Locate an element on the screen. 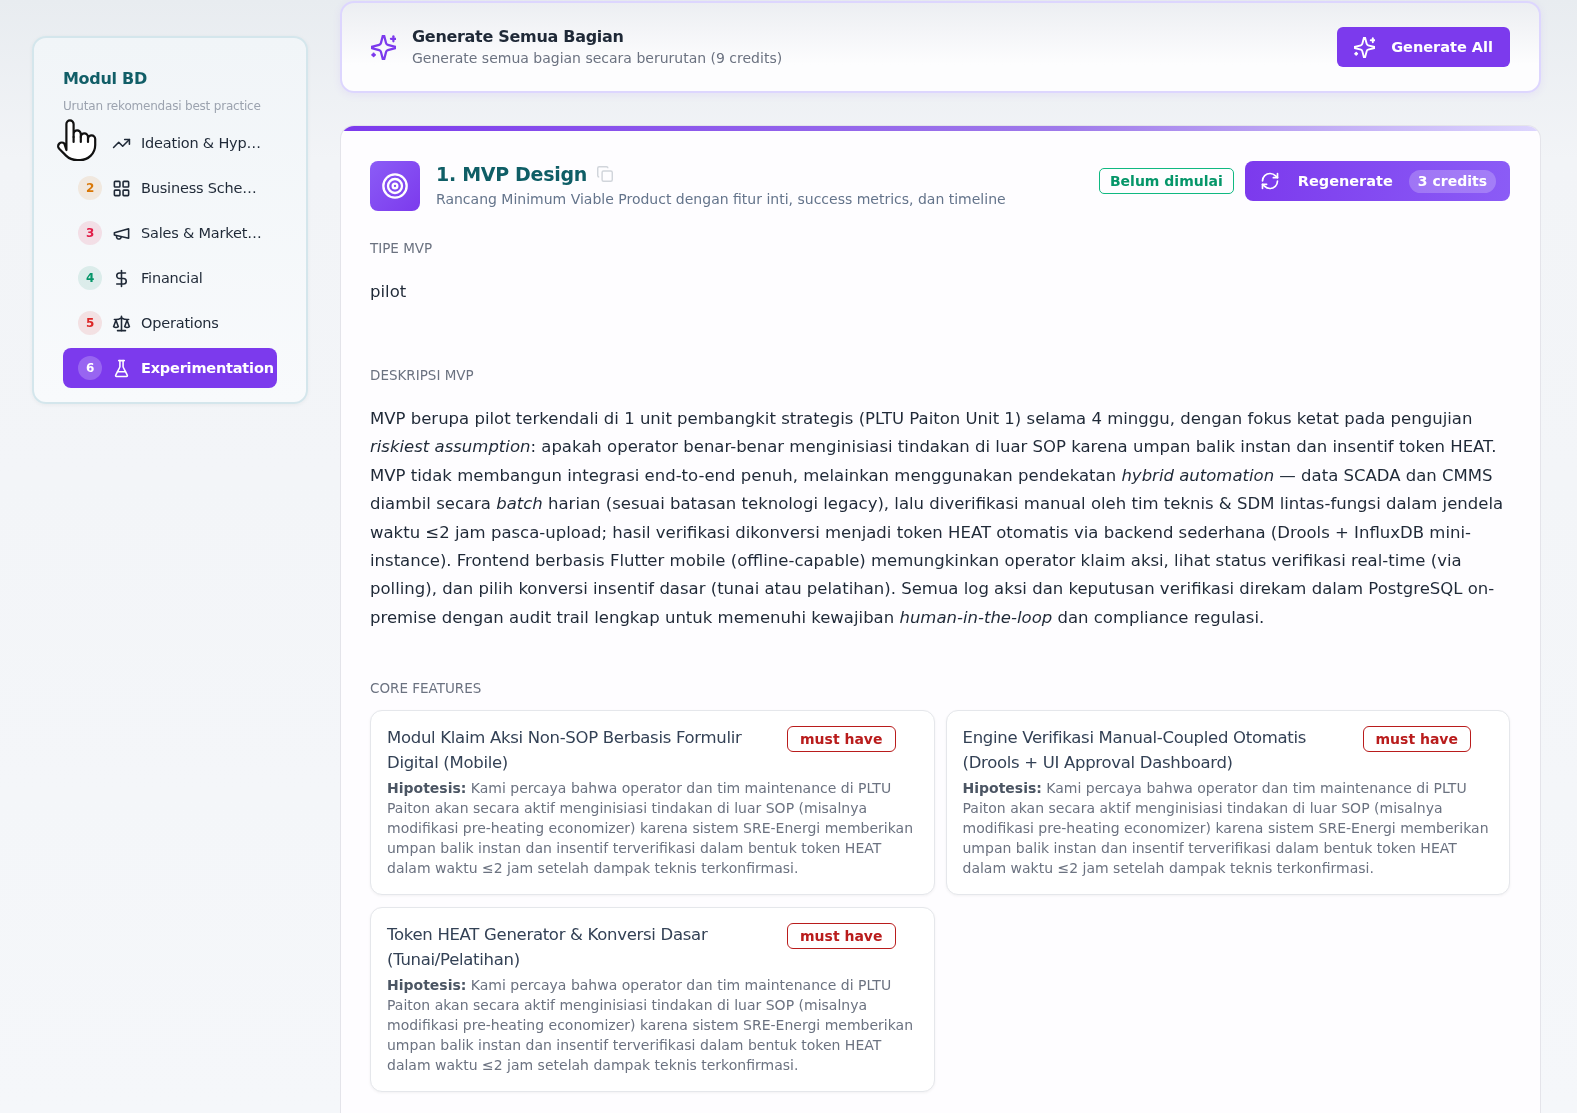 This screenshot has height=1113, width=1577. step-number: 3 is located at coordinates (90, 233).